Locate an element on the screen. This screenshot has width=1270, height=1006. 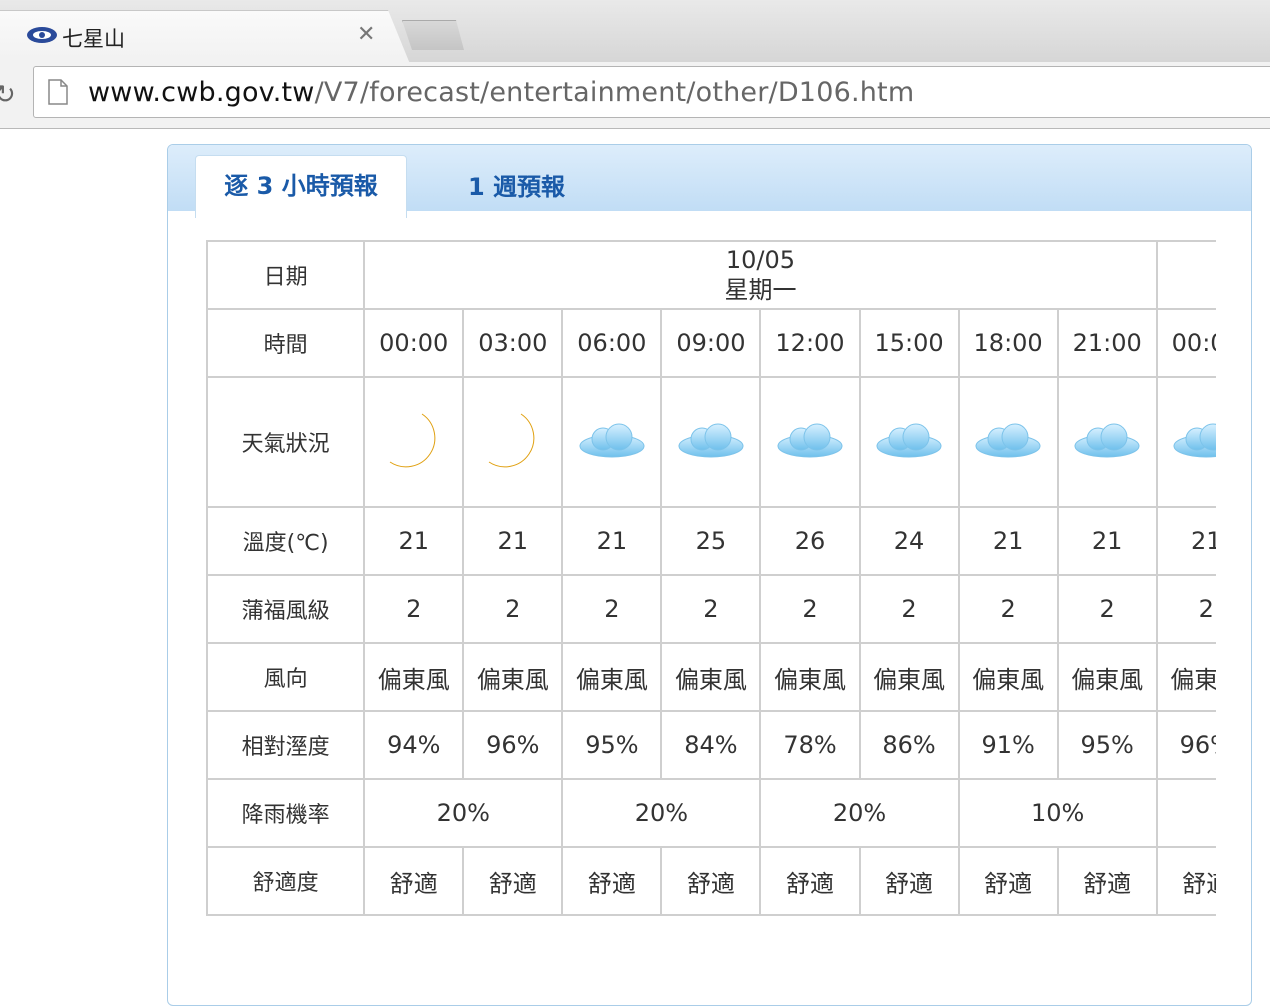
humidity-cell: 94% is located at coordinates (414, 745).